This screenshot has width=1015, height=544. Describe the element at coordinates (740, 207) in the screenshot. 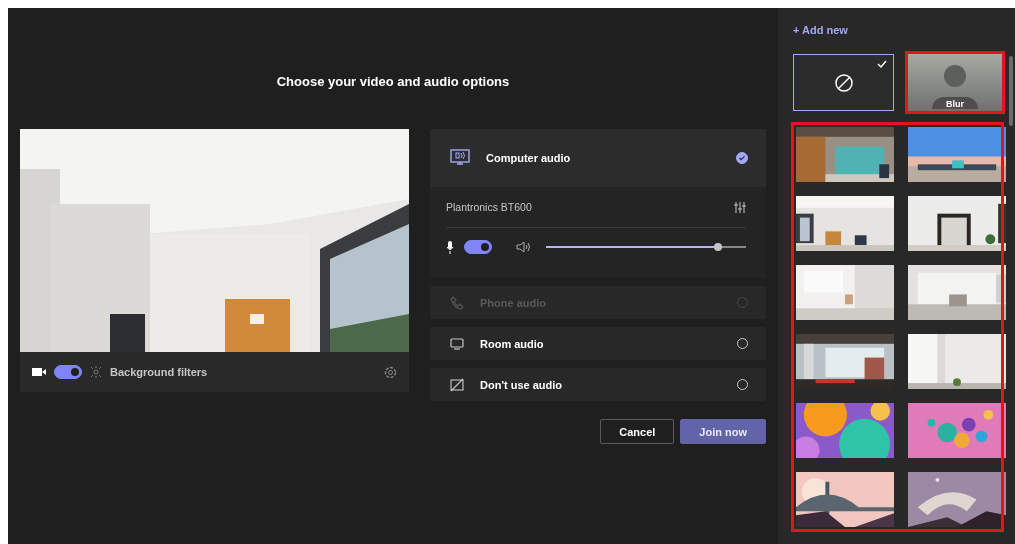

I see `equalizer-icon` at that location.